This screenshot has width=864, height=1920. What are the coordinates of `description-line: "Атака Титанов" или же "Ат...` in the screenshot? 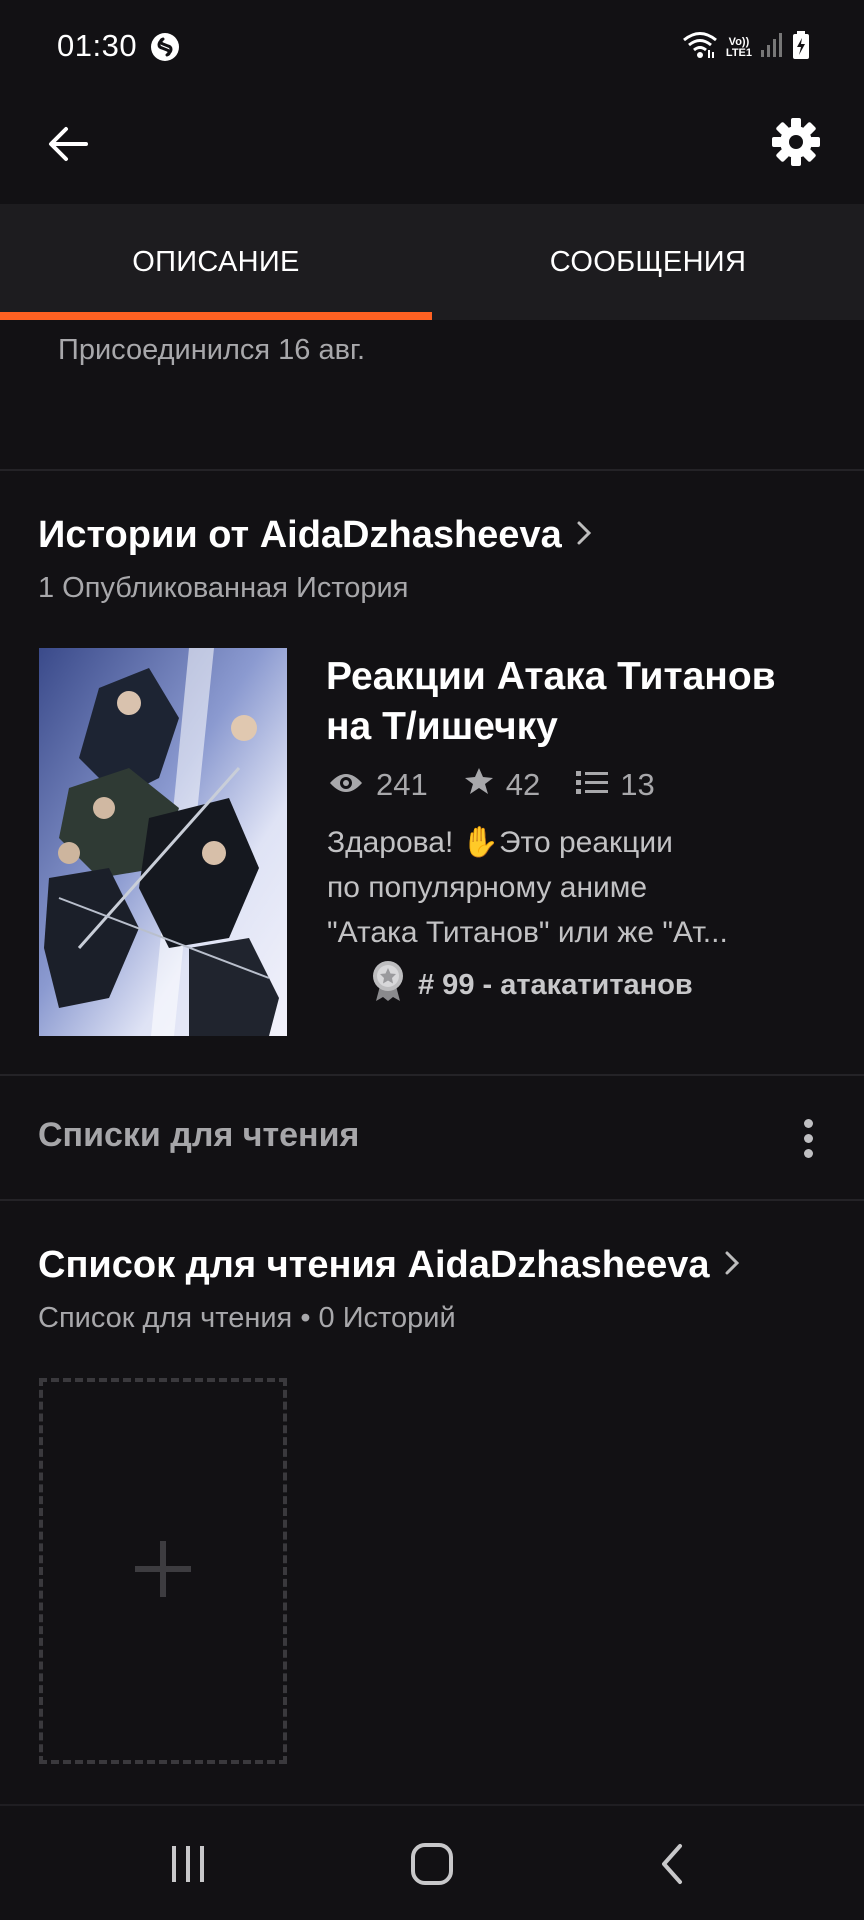 It's located at (527, 932).